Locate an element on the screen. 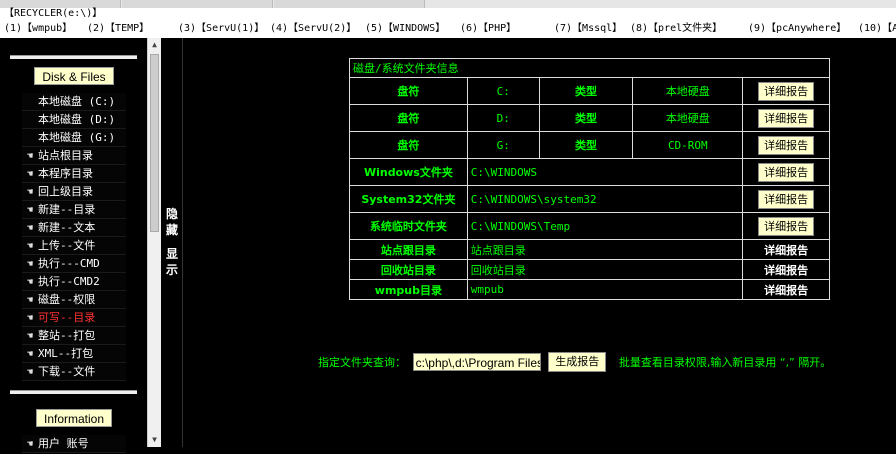 The image size is (896, 454). sidebar-item: ☚ 新建--文本 is located at coordinates (74, 228).